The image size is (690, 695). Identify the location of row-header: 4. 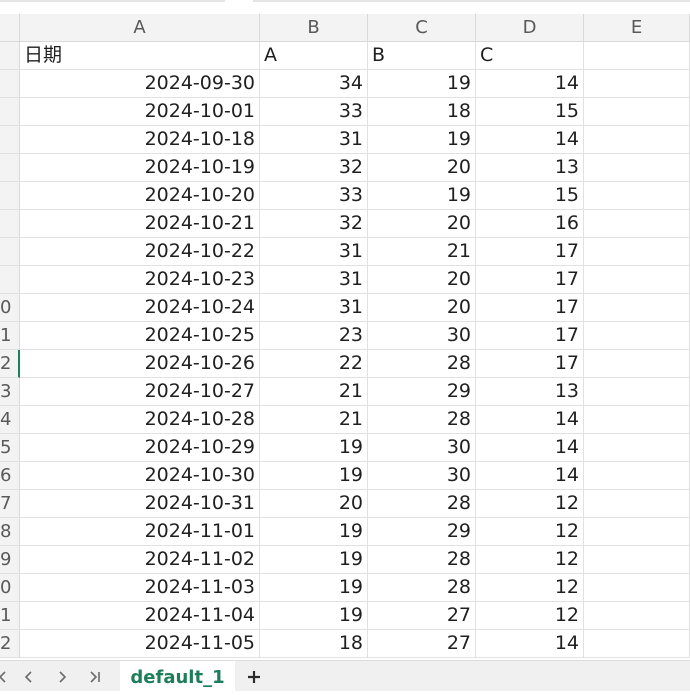
(10, 420).